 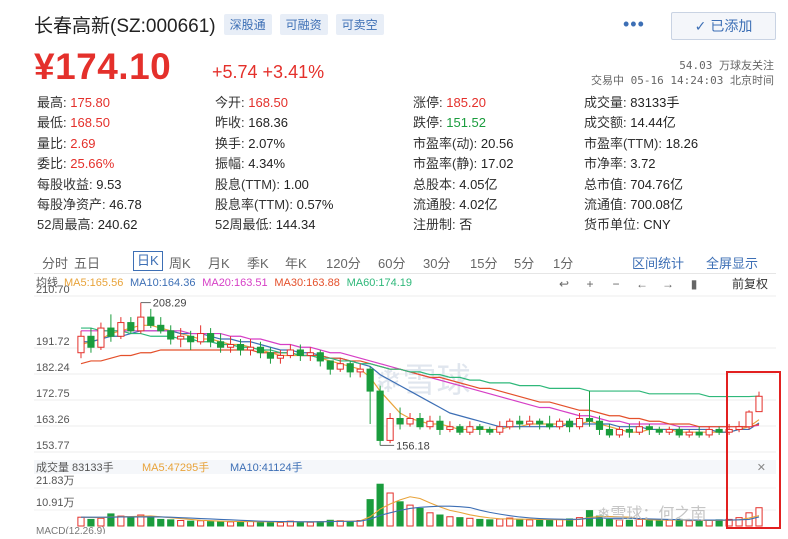 I want to click on quote-item: 股息(TTM): 1.00, so click(x=262, y=183).